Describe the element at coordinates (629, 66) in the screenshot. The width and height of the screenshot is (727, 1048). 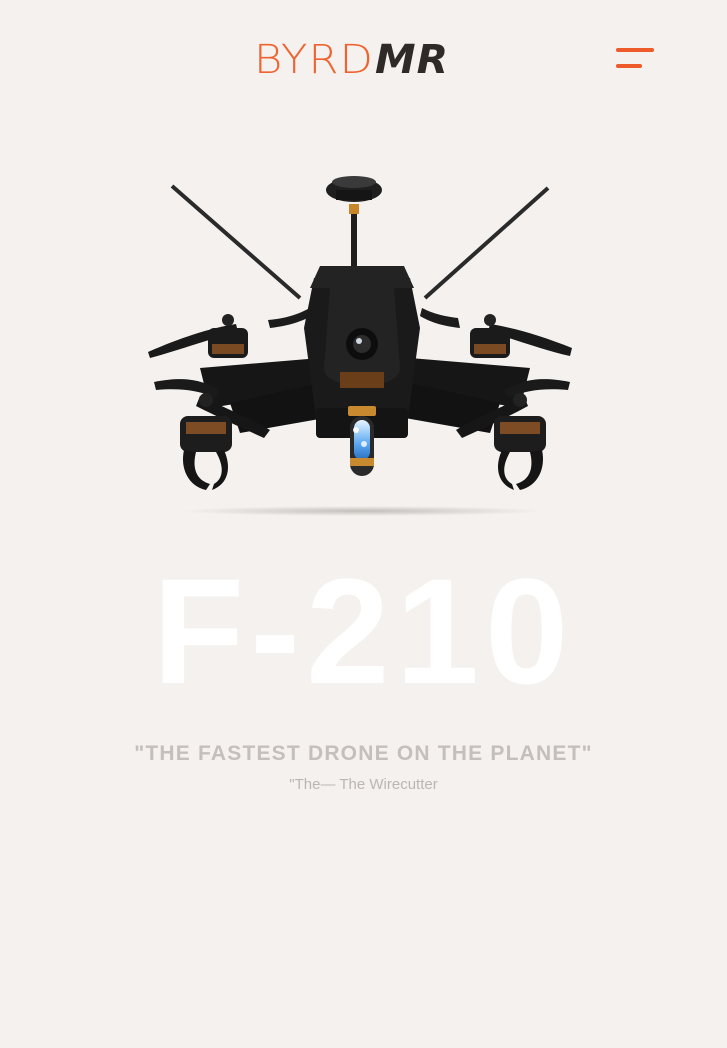
I see `menu-line-bottom` at that location.